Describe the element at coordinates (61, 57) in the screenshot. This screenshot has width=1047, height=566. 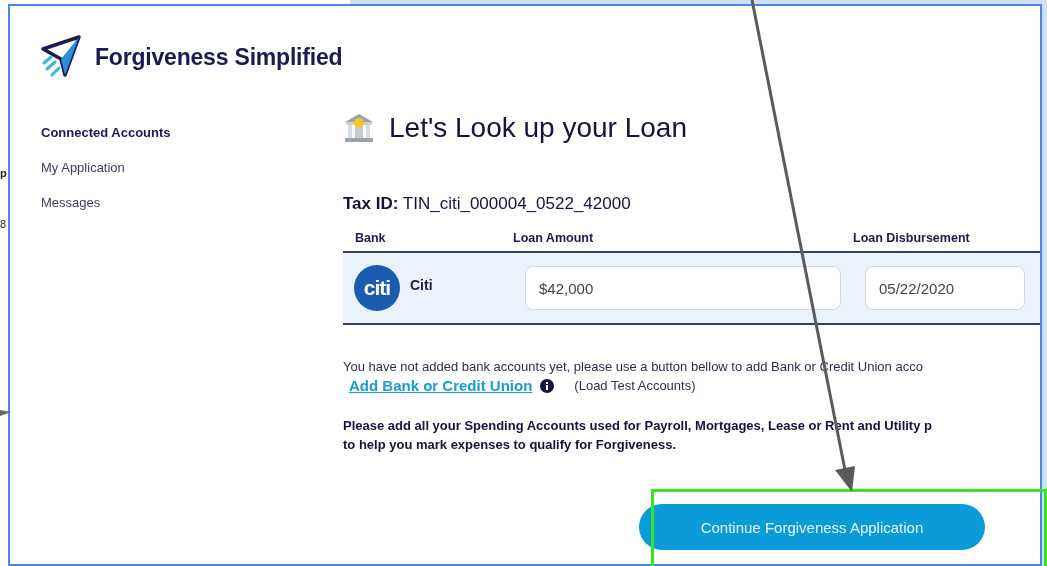
I see `paper-plane-icon` at that location.